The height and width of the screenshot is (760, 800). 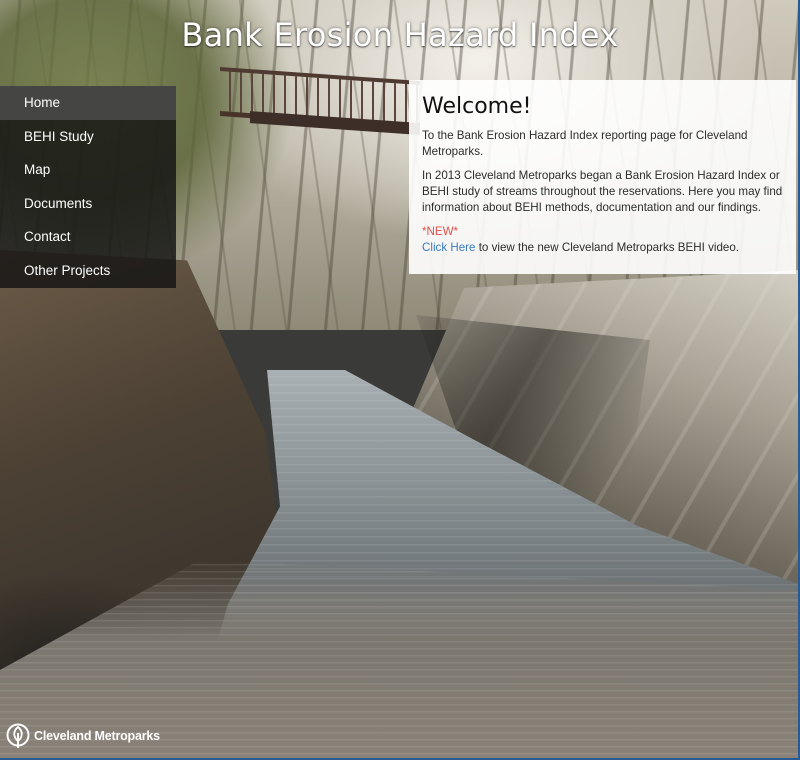 What do you see at coordinates (88, 271) in the screenshot?
I see `nav-item-other-projects: Other Projects` at bounding box center [88, 271].